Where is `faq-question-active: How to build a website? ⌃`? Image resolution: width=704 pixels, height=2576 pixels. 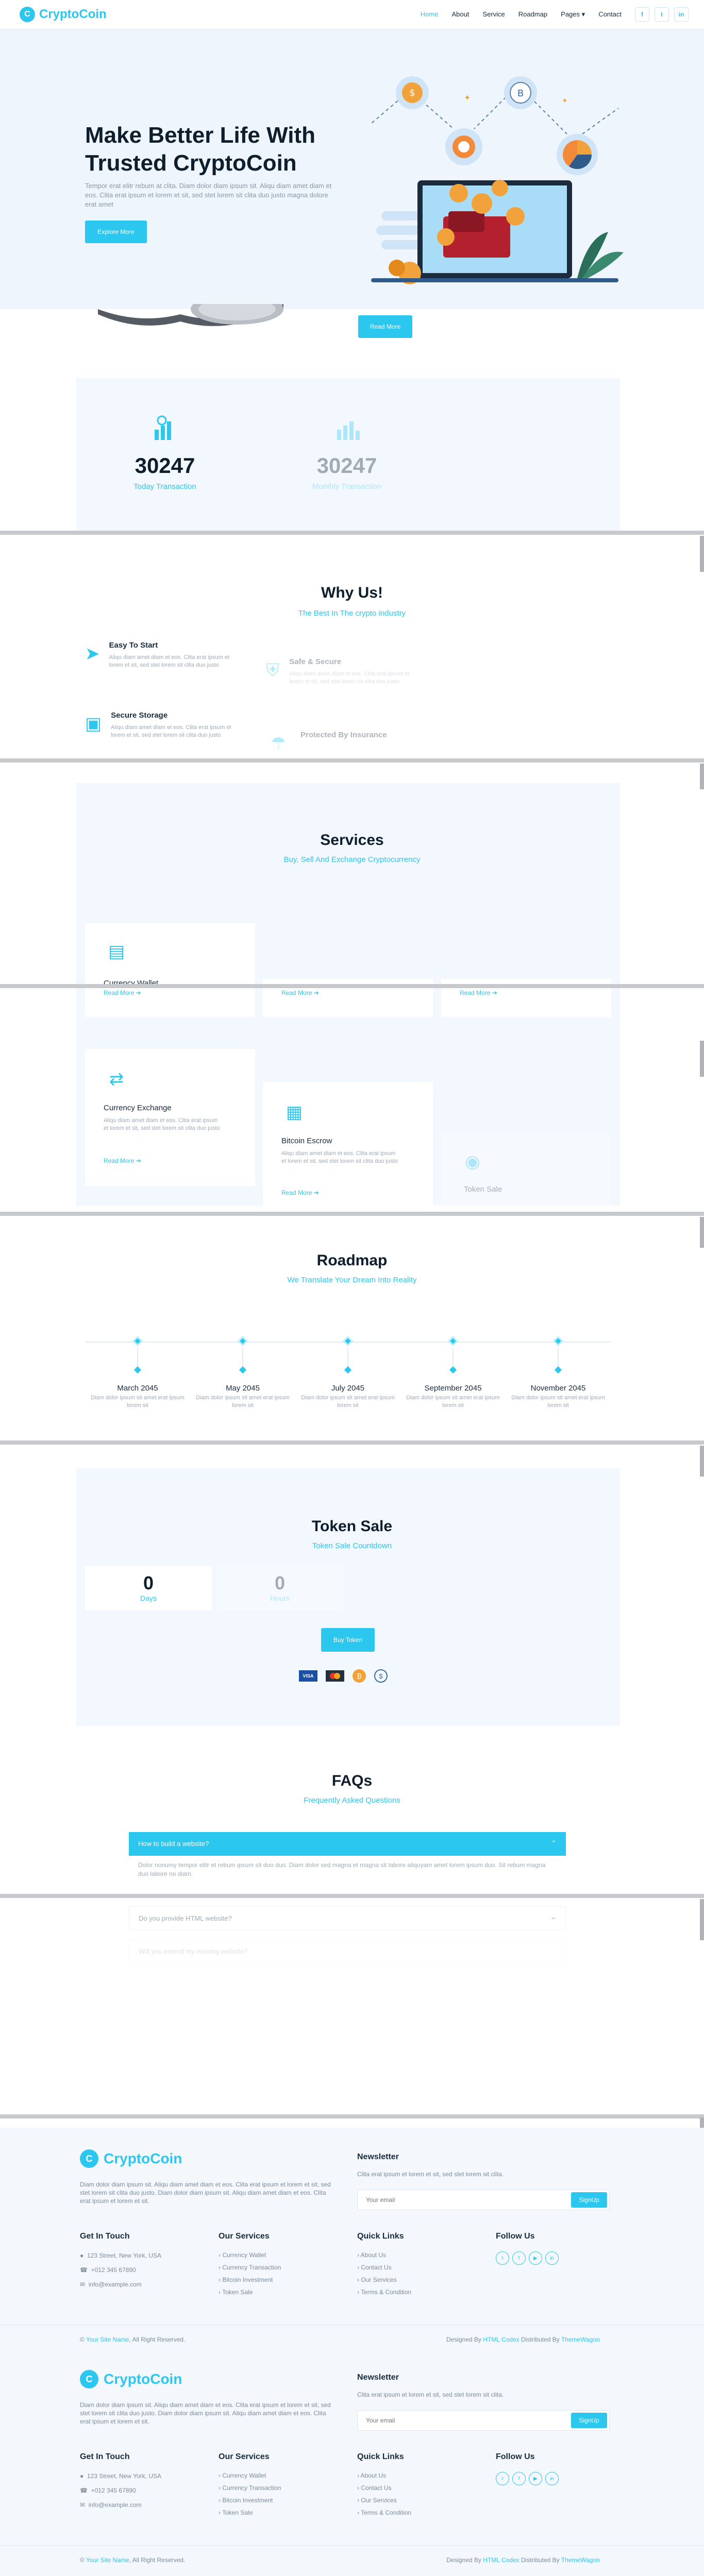 faq-question-active: How to build a website? ⌃ is located at coordinates (348, 1844).